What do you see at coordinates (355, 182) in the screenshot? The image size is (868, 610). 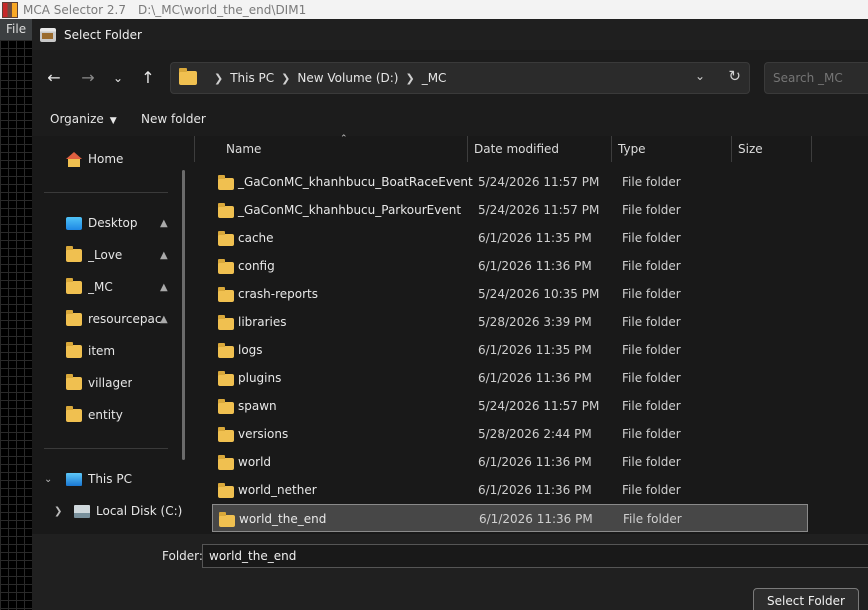 I see `file-name: _GaConMC_khanhbucu_BoatRaceEvent` at bounding box center [355, 182].